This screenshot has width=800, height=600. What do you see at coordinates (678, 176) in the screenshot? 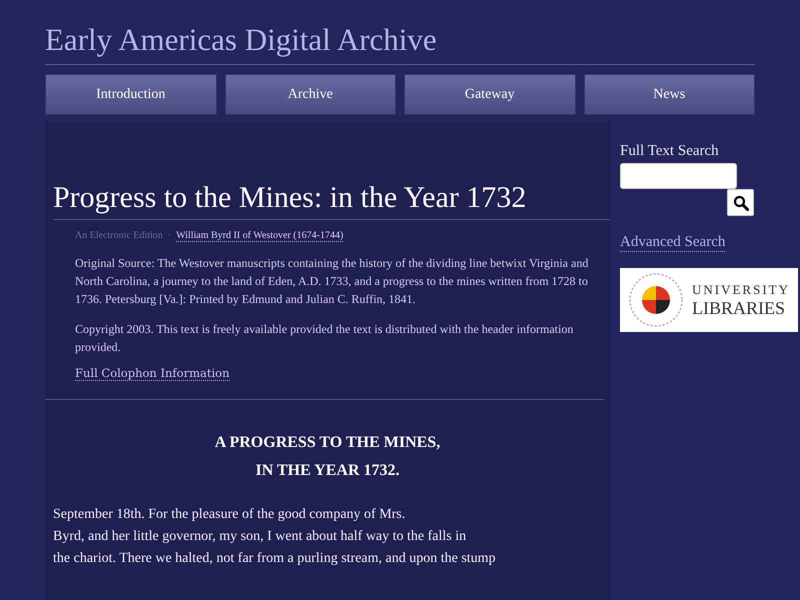
I see `search-field` at bounding box center [678, 176].